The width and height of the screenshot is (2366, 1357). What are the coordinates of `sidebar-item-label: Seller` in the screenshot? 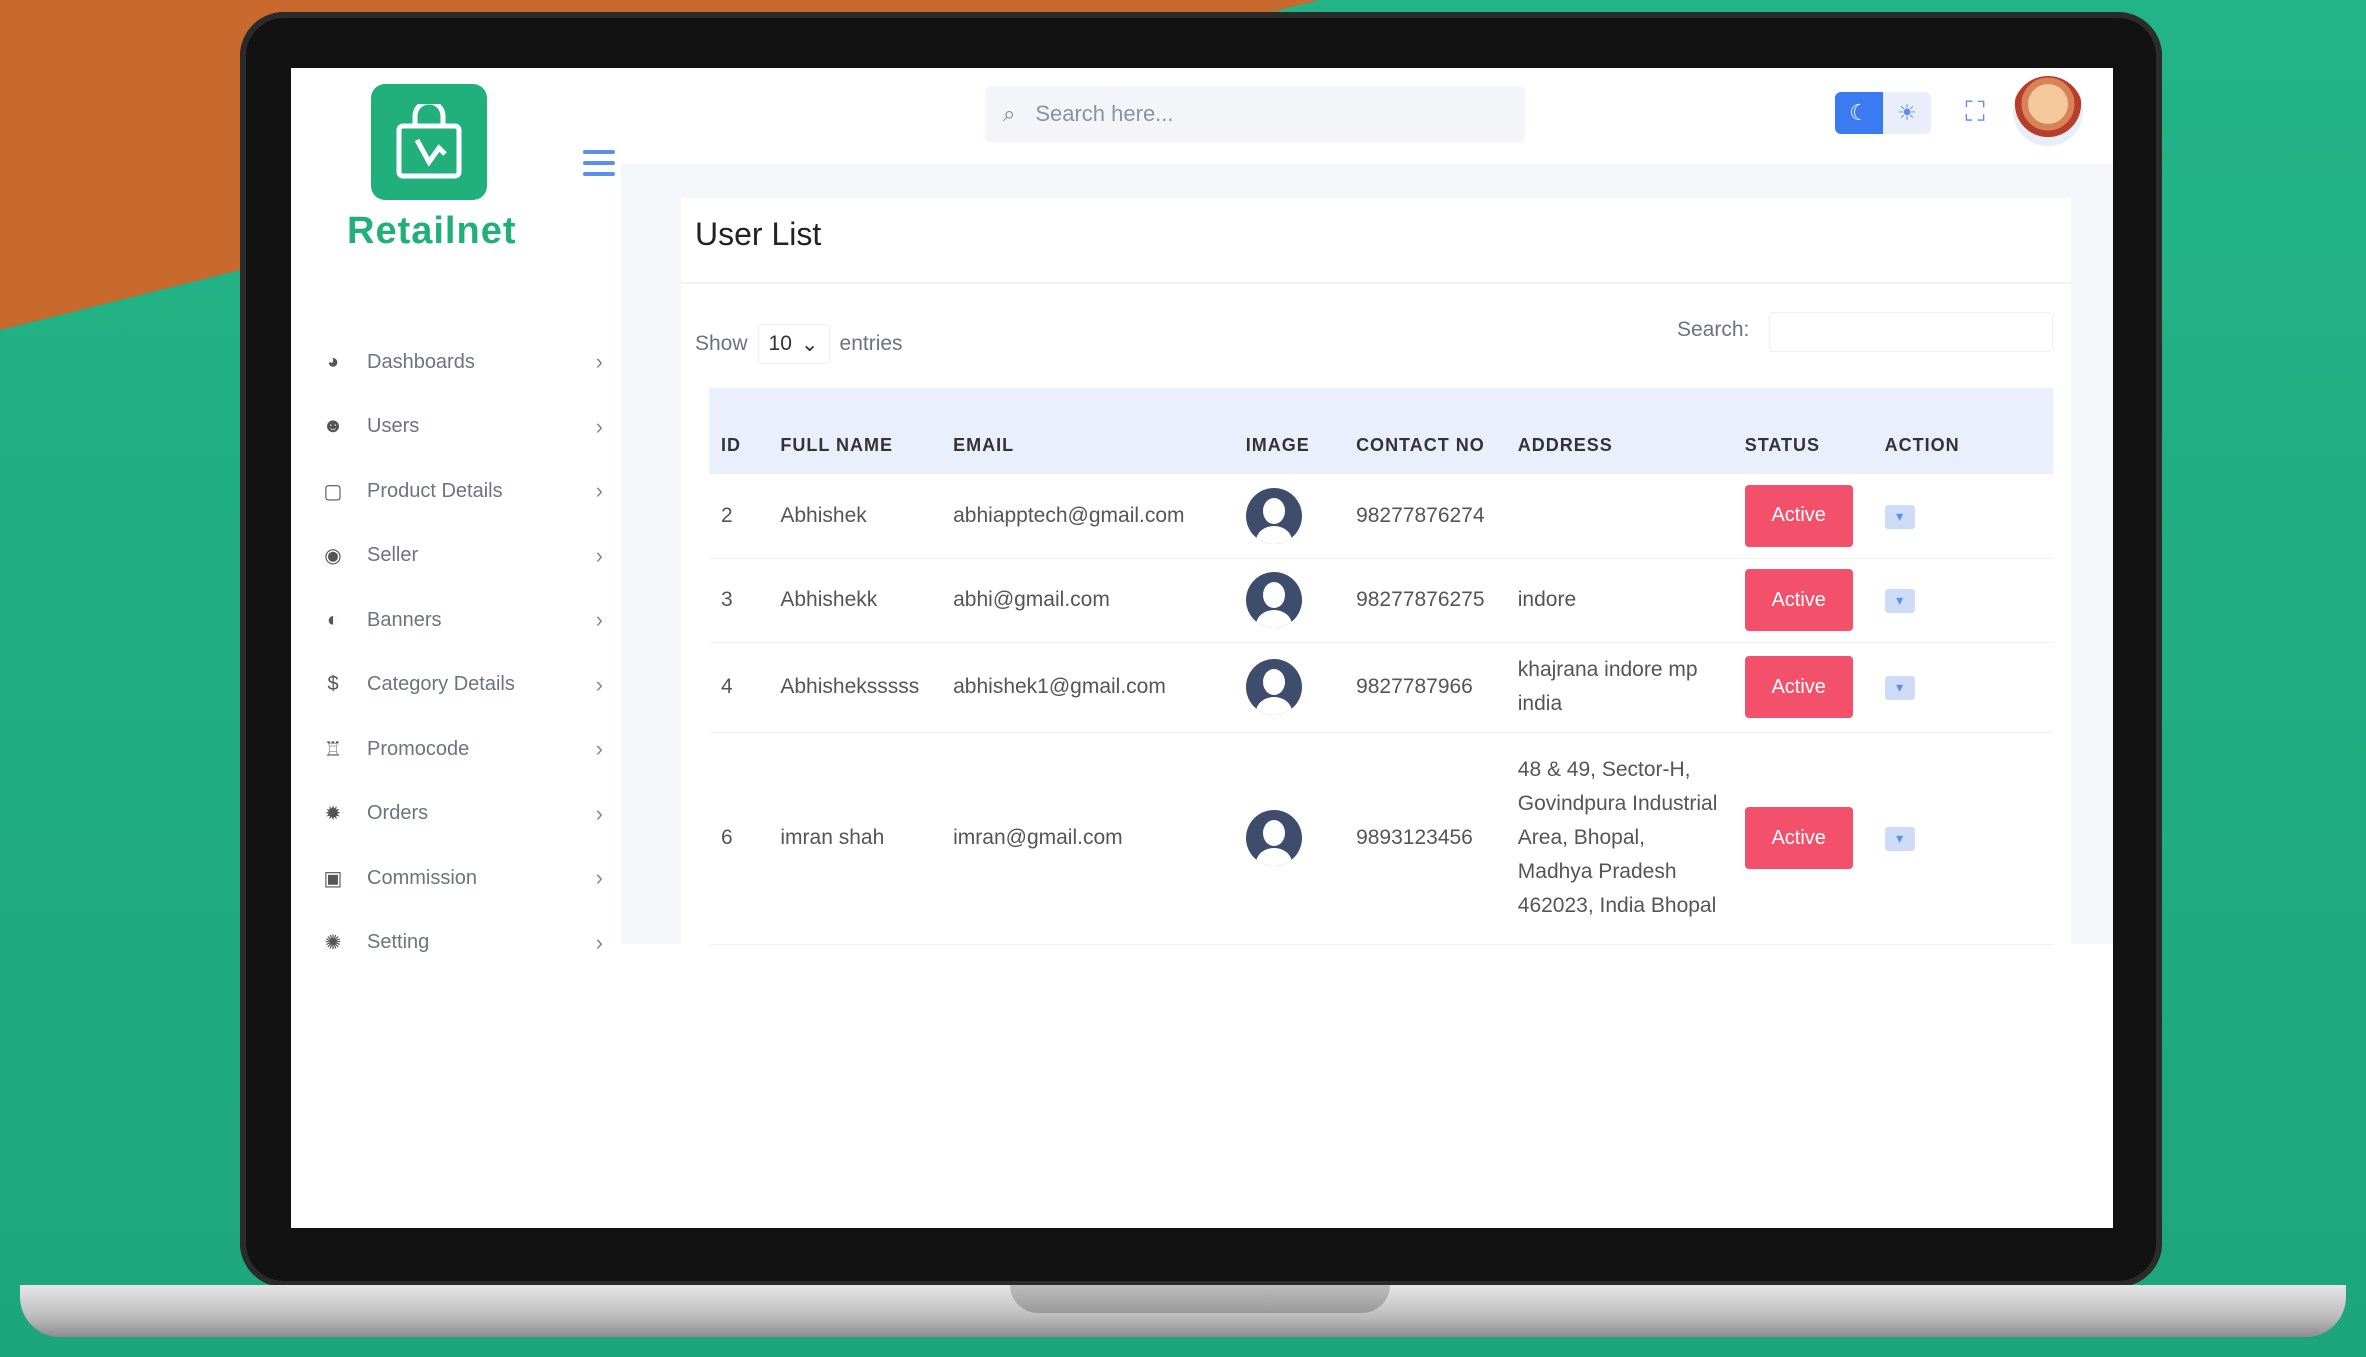 It's located at (393, 555).